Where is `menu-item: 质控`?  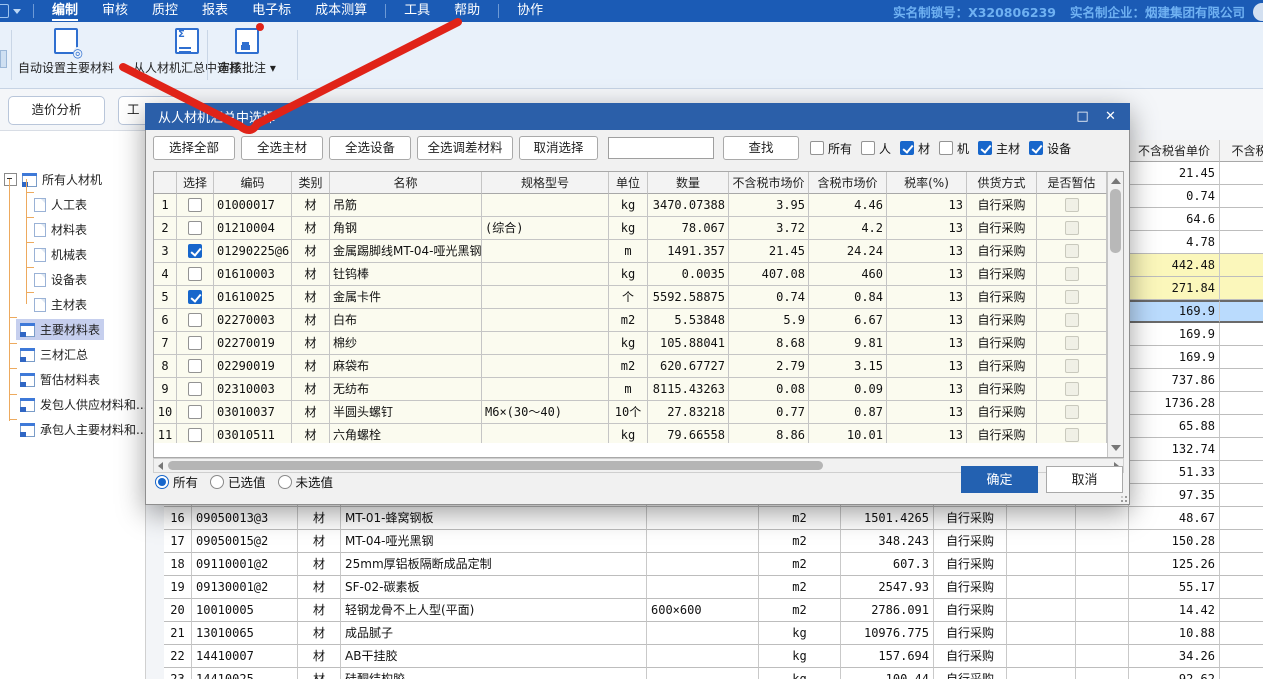 menu-item: 质控 is located at coordinates (165, 11).